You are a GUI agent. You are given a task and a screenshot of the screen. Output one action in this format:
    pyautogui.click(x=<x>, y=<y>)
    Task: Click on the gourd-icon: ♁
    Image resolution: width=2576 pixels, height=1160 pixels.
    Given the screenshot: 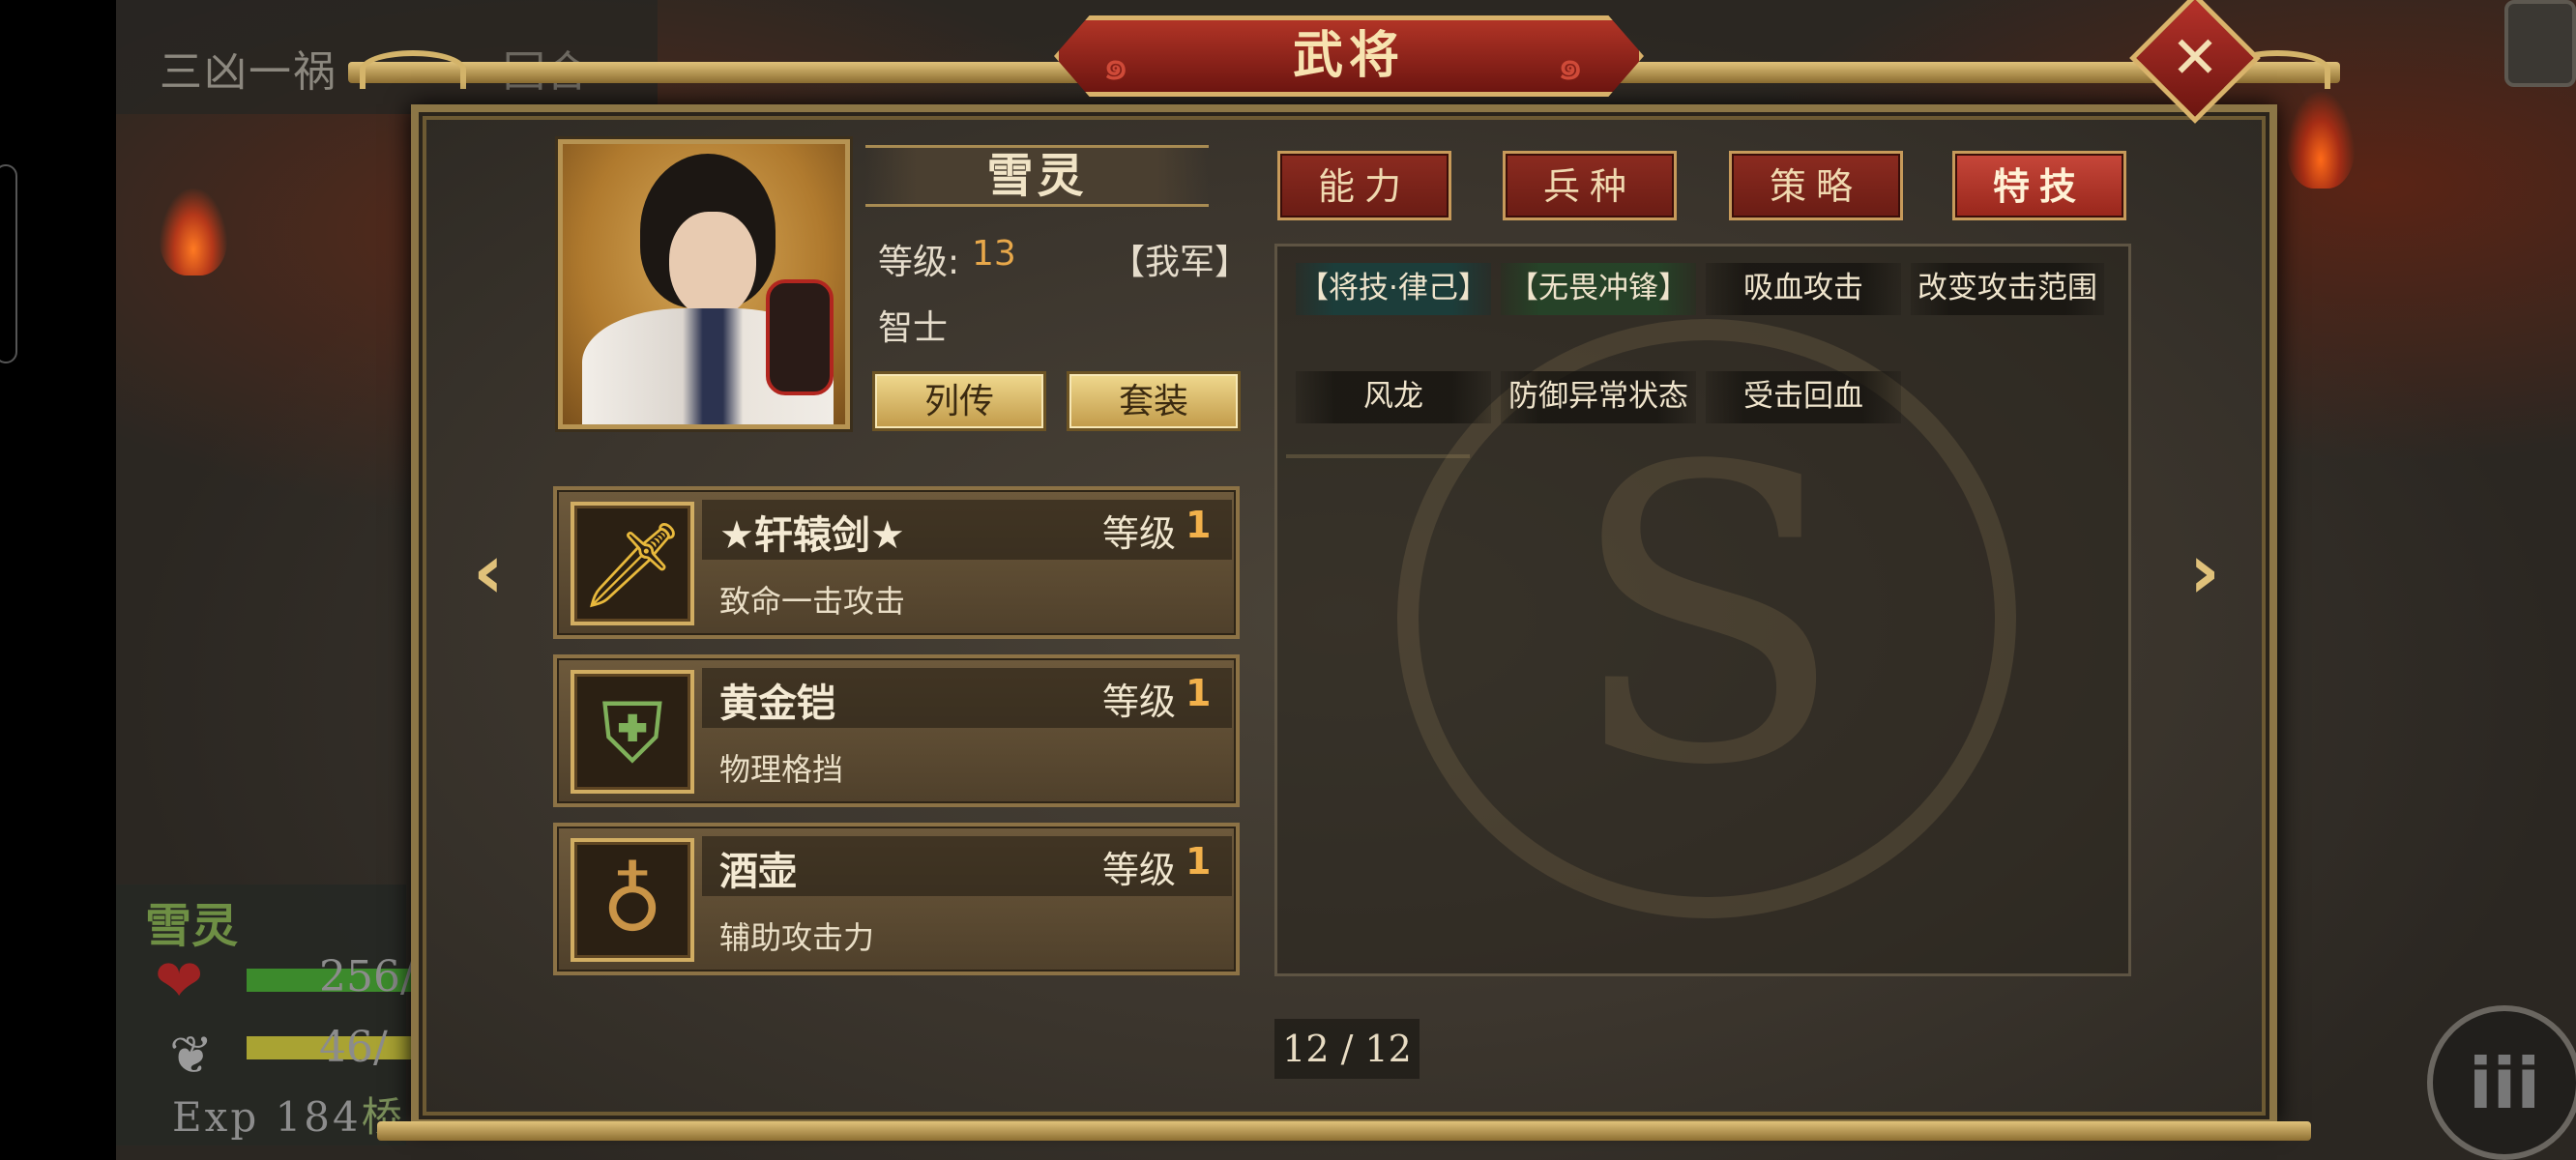 What is the action you would take?
    pyautogui.click(x=632, y=900)
    